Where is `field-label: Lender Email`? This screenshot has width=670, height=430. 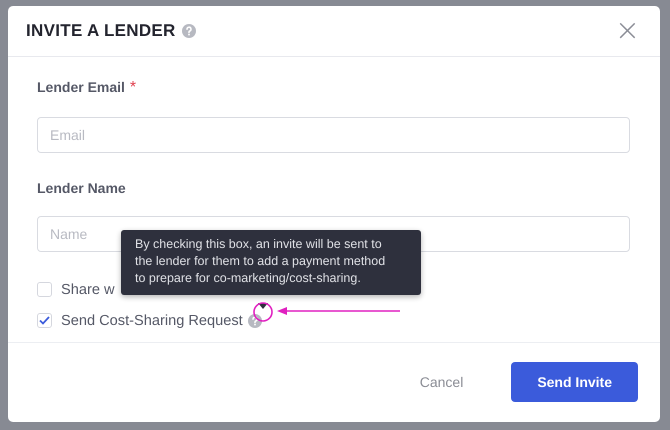
field-label: Lender Email is located at coordinates (81, 87).